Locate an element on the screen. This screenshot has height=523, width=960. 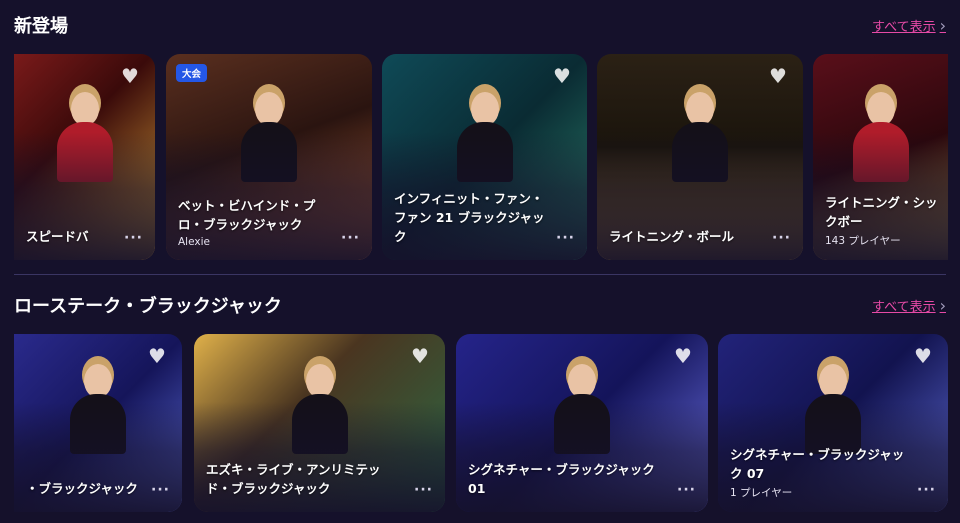
tournament-badge: 大会 is located at coordinates (192, 73).